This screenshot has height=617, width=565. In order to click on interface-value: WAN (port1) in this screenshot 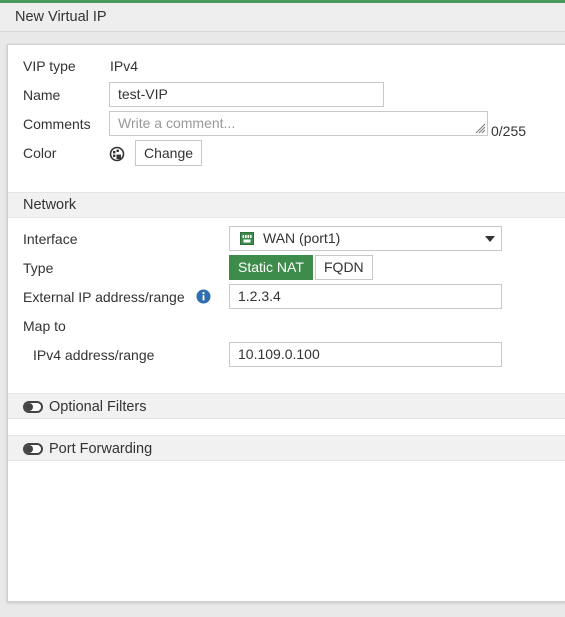, I will do `click(302, 238)`.